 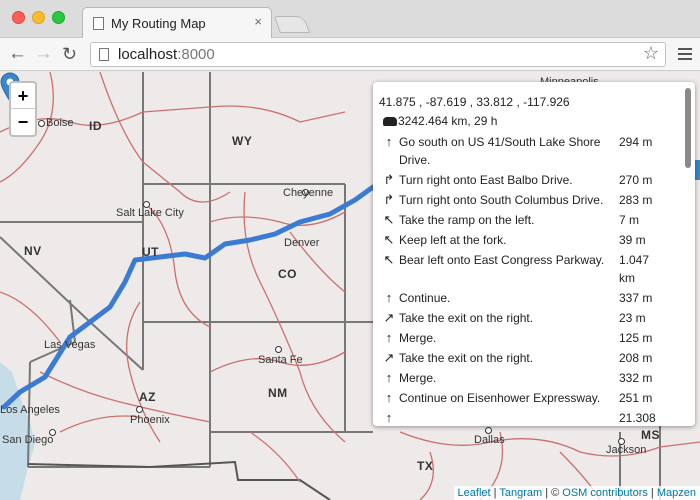 I want to click on route-step-distance: 337 m, so click(x=636, y=298).